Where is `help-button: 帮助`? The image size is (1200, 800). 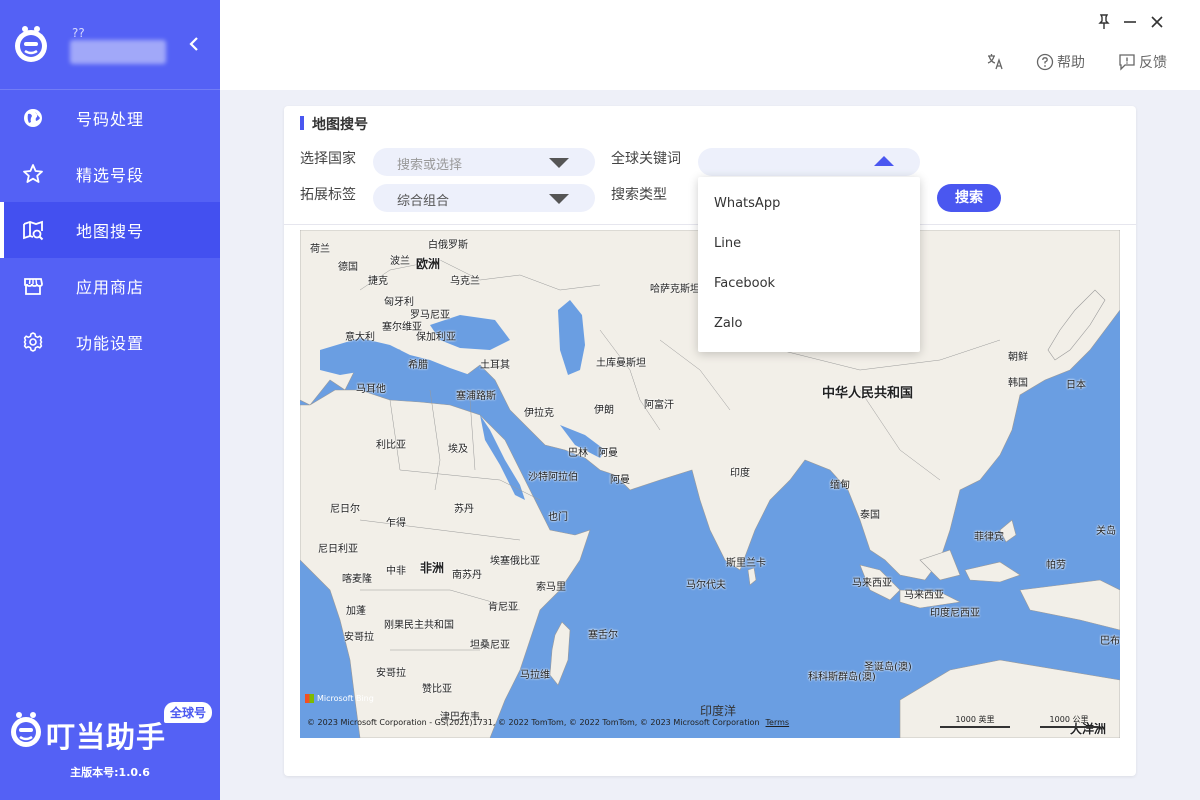 help-button: 帮助 is located at coordinates (1060, 62).